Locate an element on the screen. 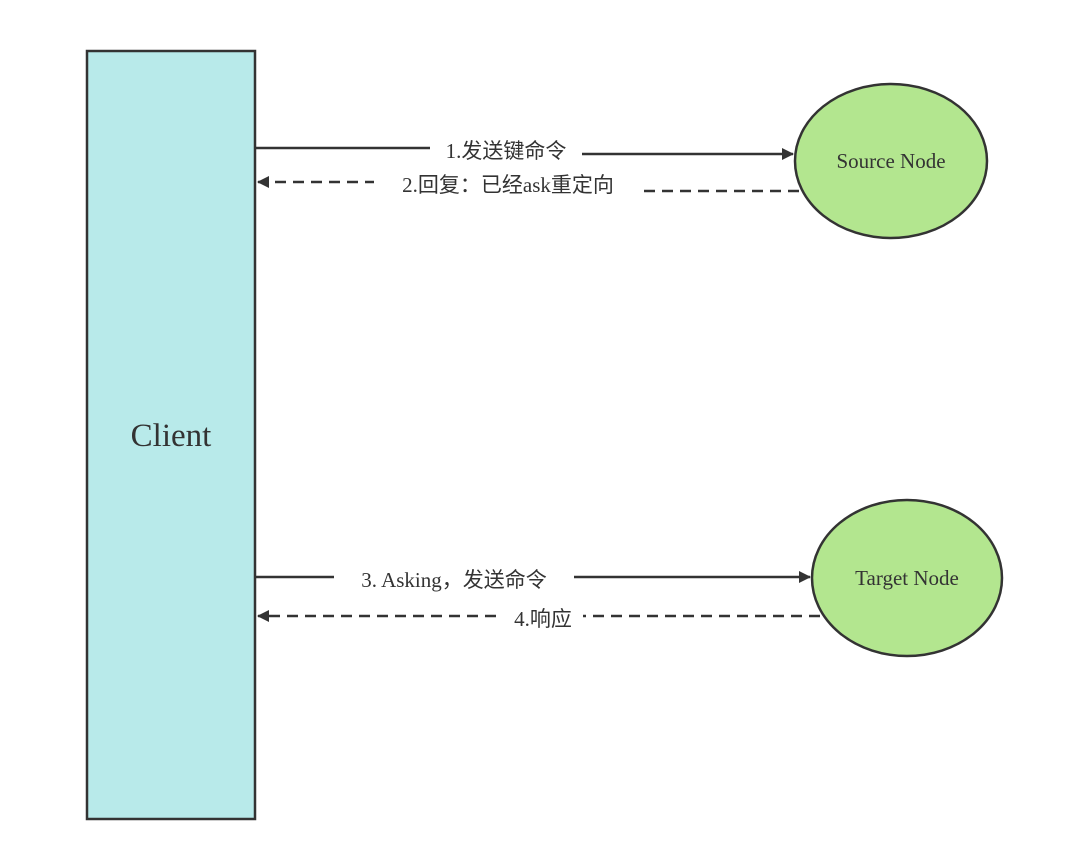  client-label: Client is located at coordinates (171, 436).